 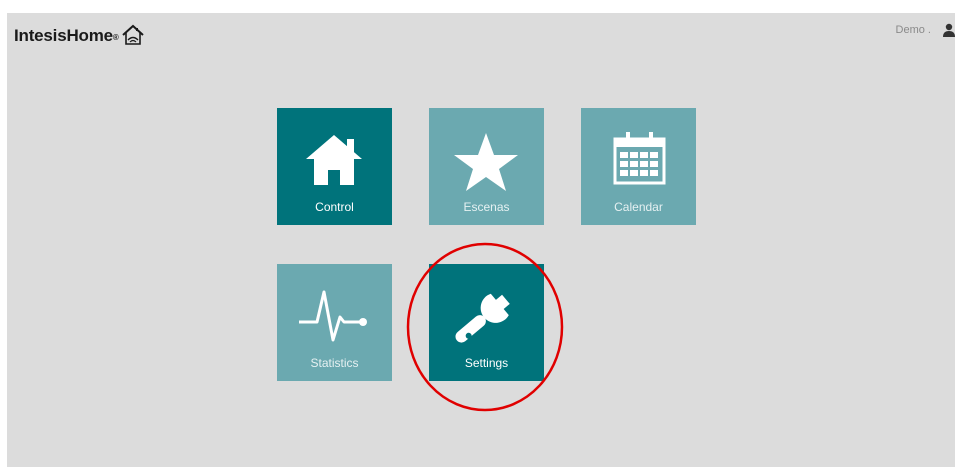 I want to click on tile-escenas: Escenas, so click(x=486, y=166).